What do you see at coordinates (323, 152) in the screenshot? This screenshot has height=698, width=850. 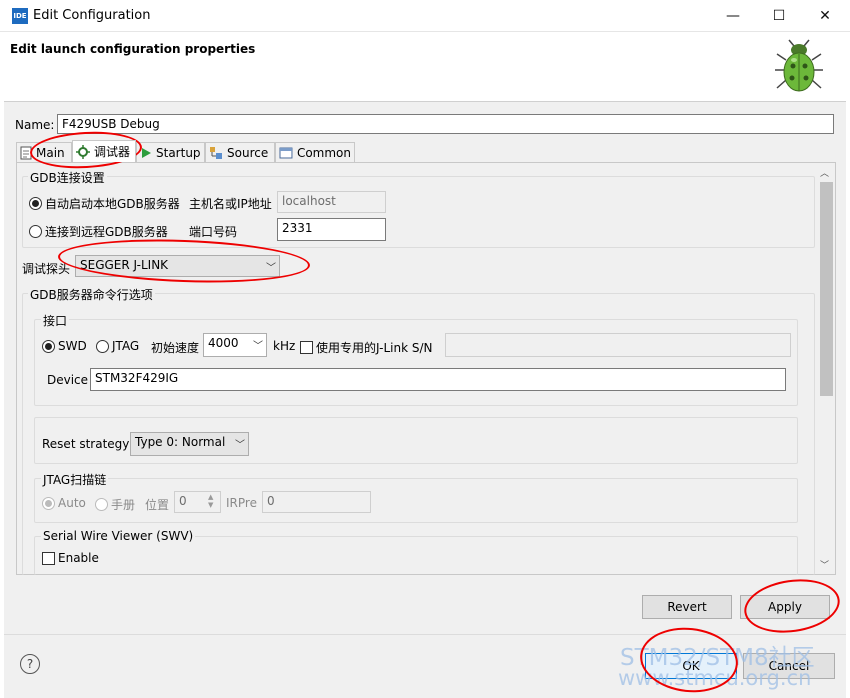 I see `tab-common-label: Common` at bounding box center [323, 152].